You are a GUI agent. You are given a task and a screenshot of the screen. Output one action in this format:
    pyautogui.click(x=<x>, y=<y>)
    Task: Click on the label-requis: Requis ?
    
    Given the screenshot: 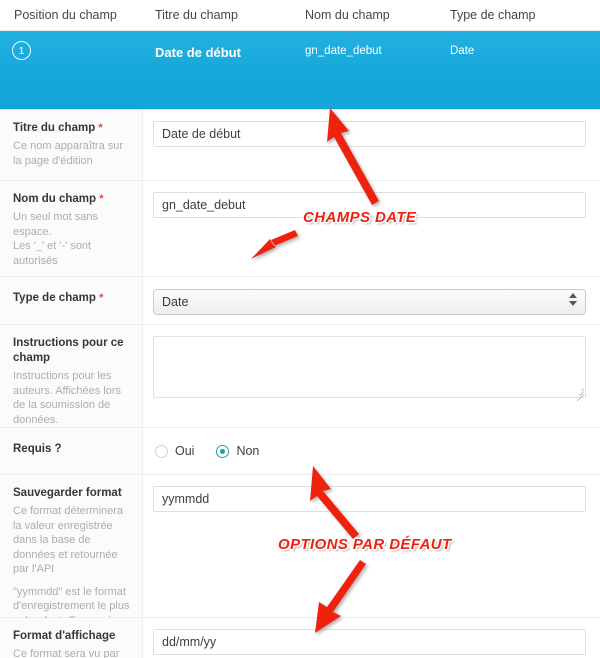 What is the action you would take?
    pyautogui.click(x=37, y=449)
    